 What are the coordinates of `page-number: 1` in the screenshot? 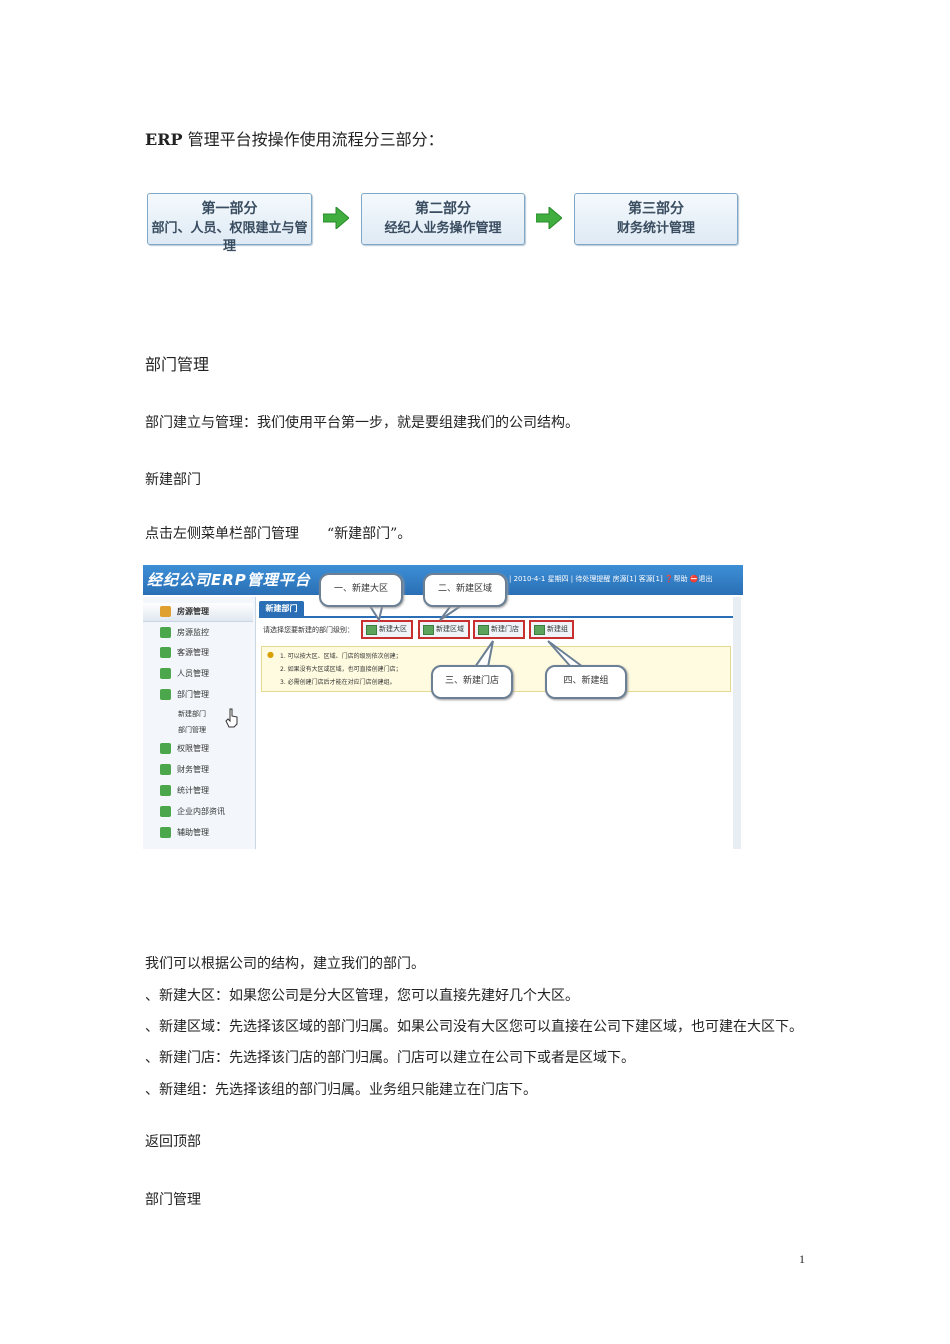 It's located at (802, 1259).